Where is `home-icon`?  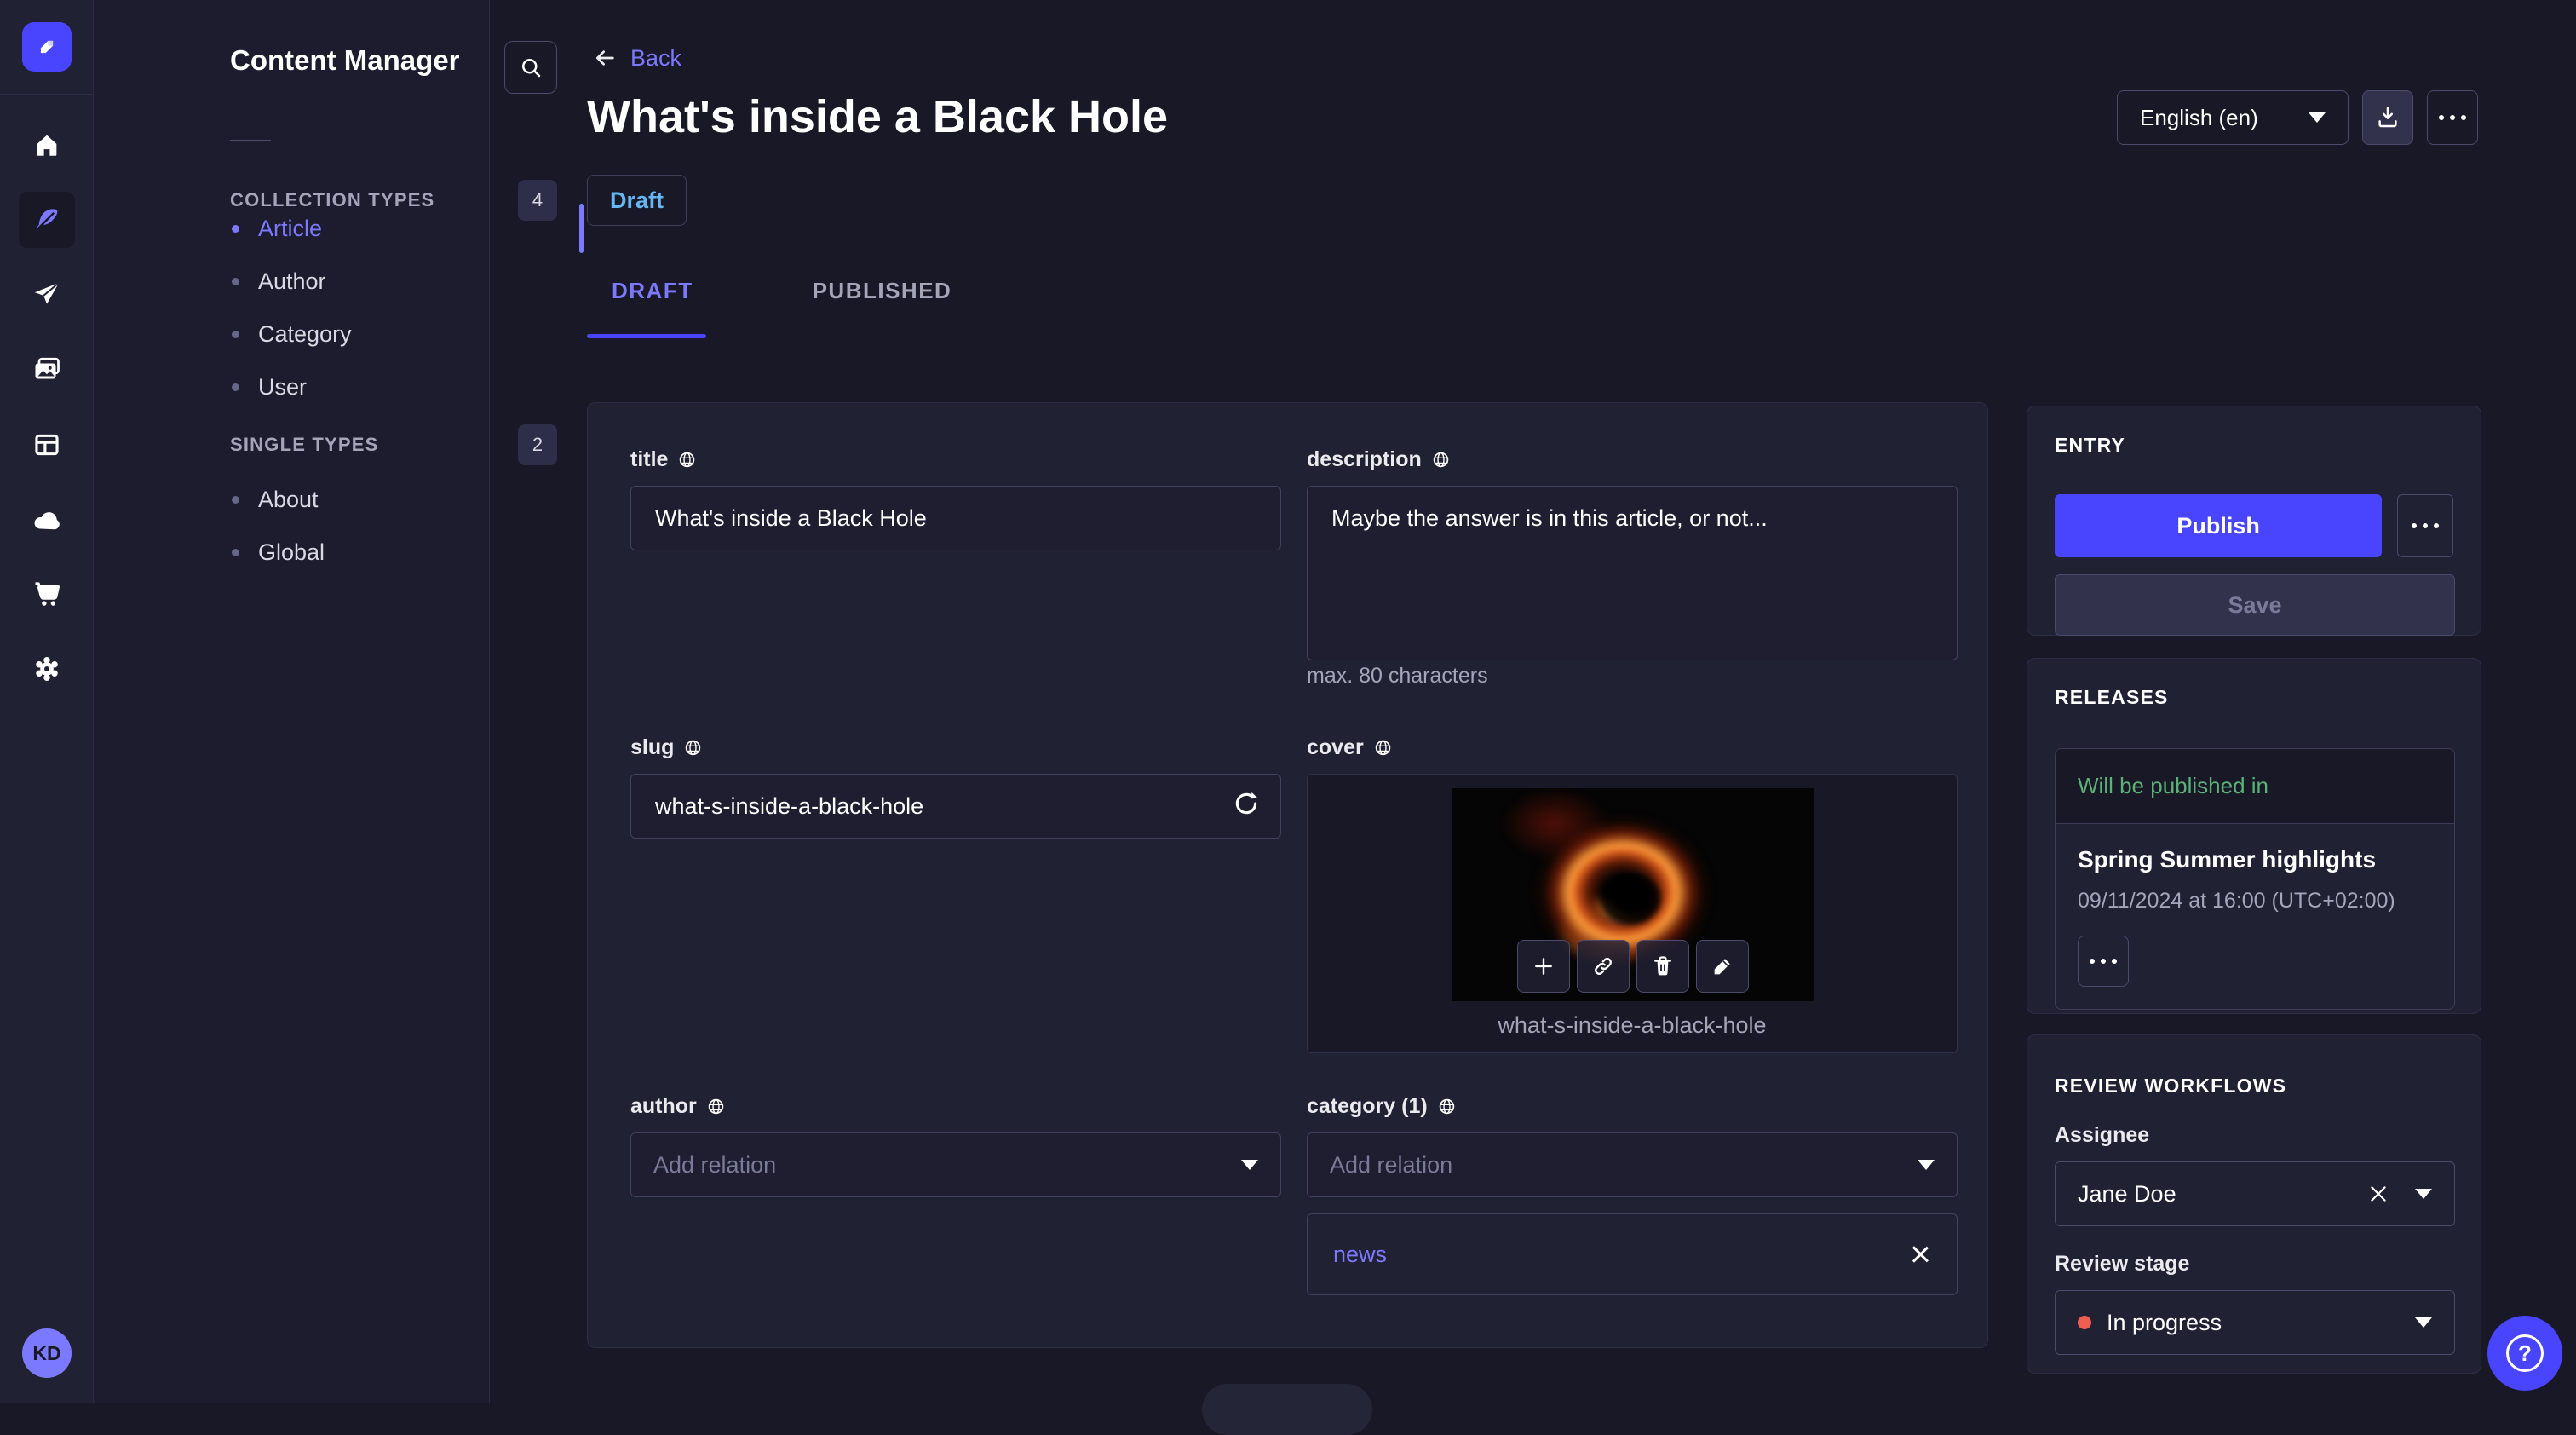 home-icon is located at coordinates (47, 145).